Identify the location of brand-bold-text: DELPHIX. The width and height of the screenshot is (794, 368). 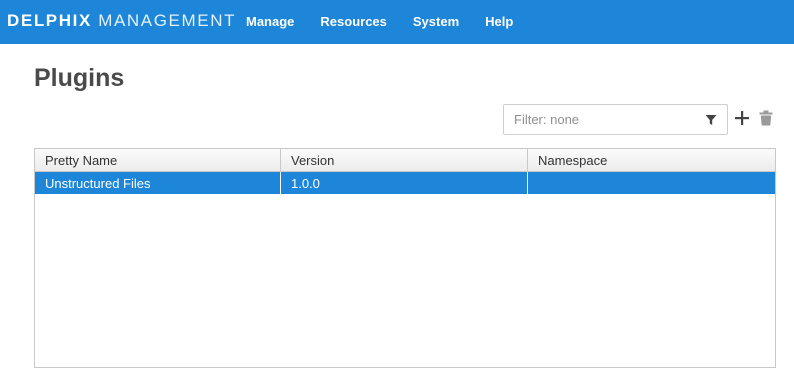
(49, 20).